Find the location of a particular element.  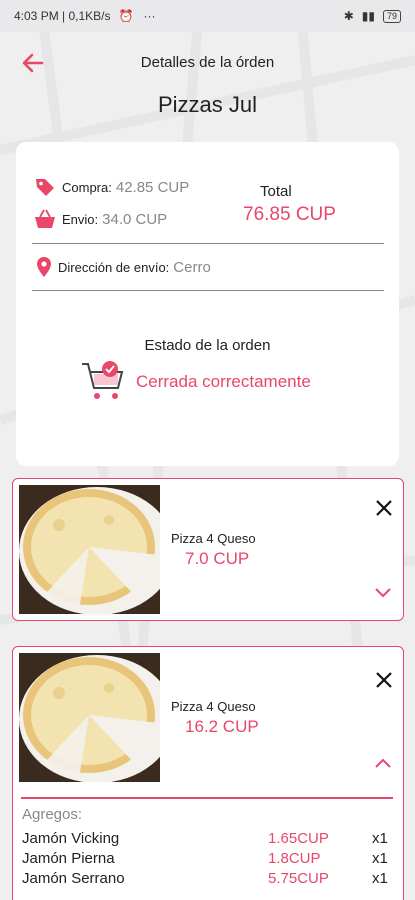

direccion-label: Dirección de envío: is located at coordinates (114, 267).